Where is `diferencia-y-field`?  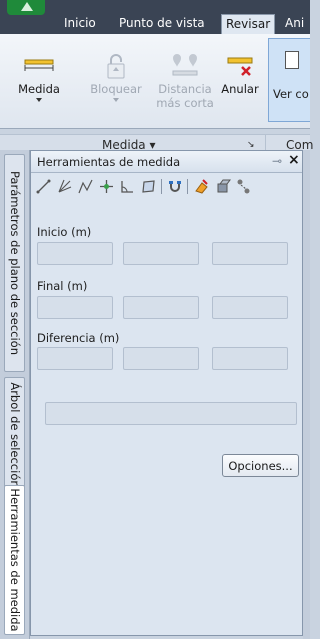
diferencia-y-field is located at coordinates (161, 358).